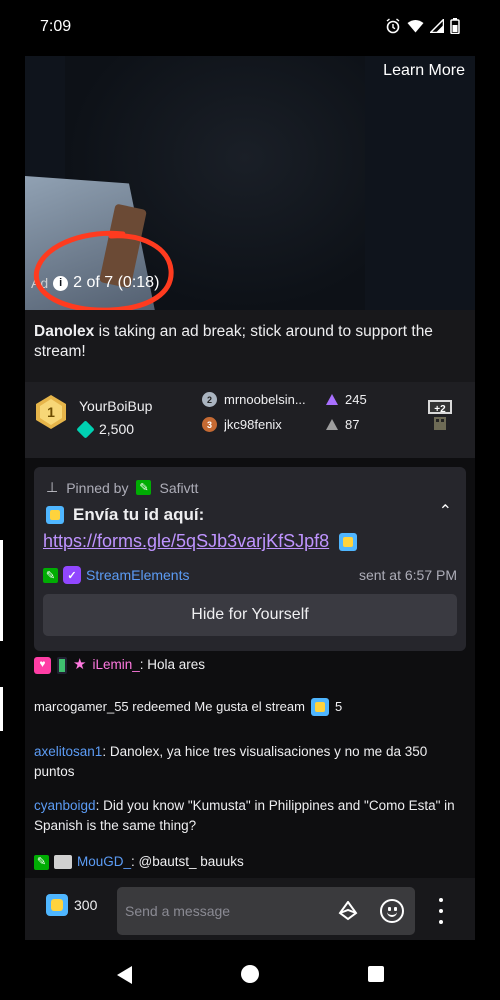 This screenshot has height=1000, width=500. What do you see at coordinates (407, 575) in the screenshot?
I see `pinned-time: sent at 6:57 PM` at bounding box center [407, 575].